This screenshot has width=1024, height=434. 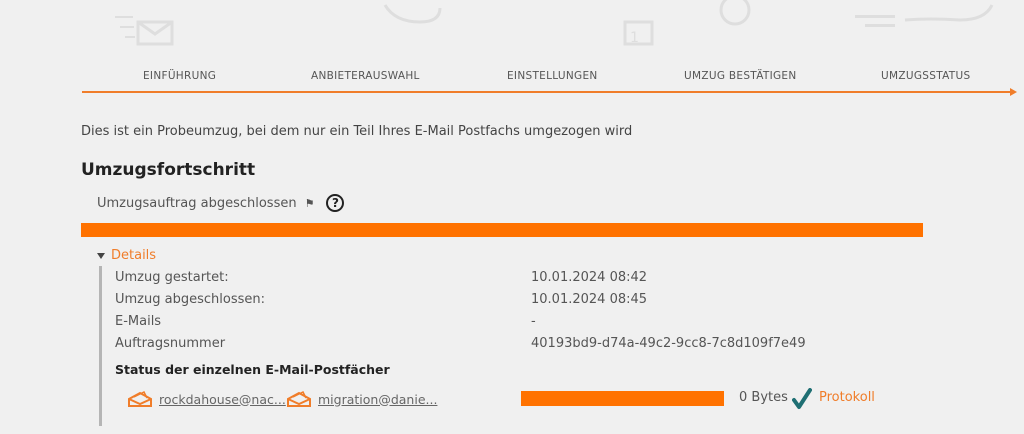 What do you see at coordinates (412, 14) in the screenshot?
I see `cloud-icon` at bounding box center [412, 14].